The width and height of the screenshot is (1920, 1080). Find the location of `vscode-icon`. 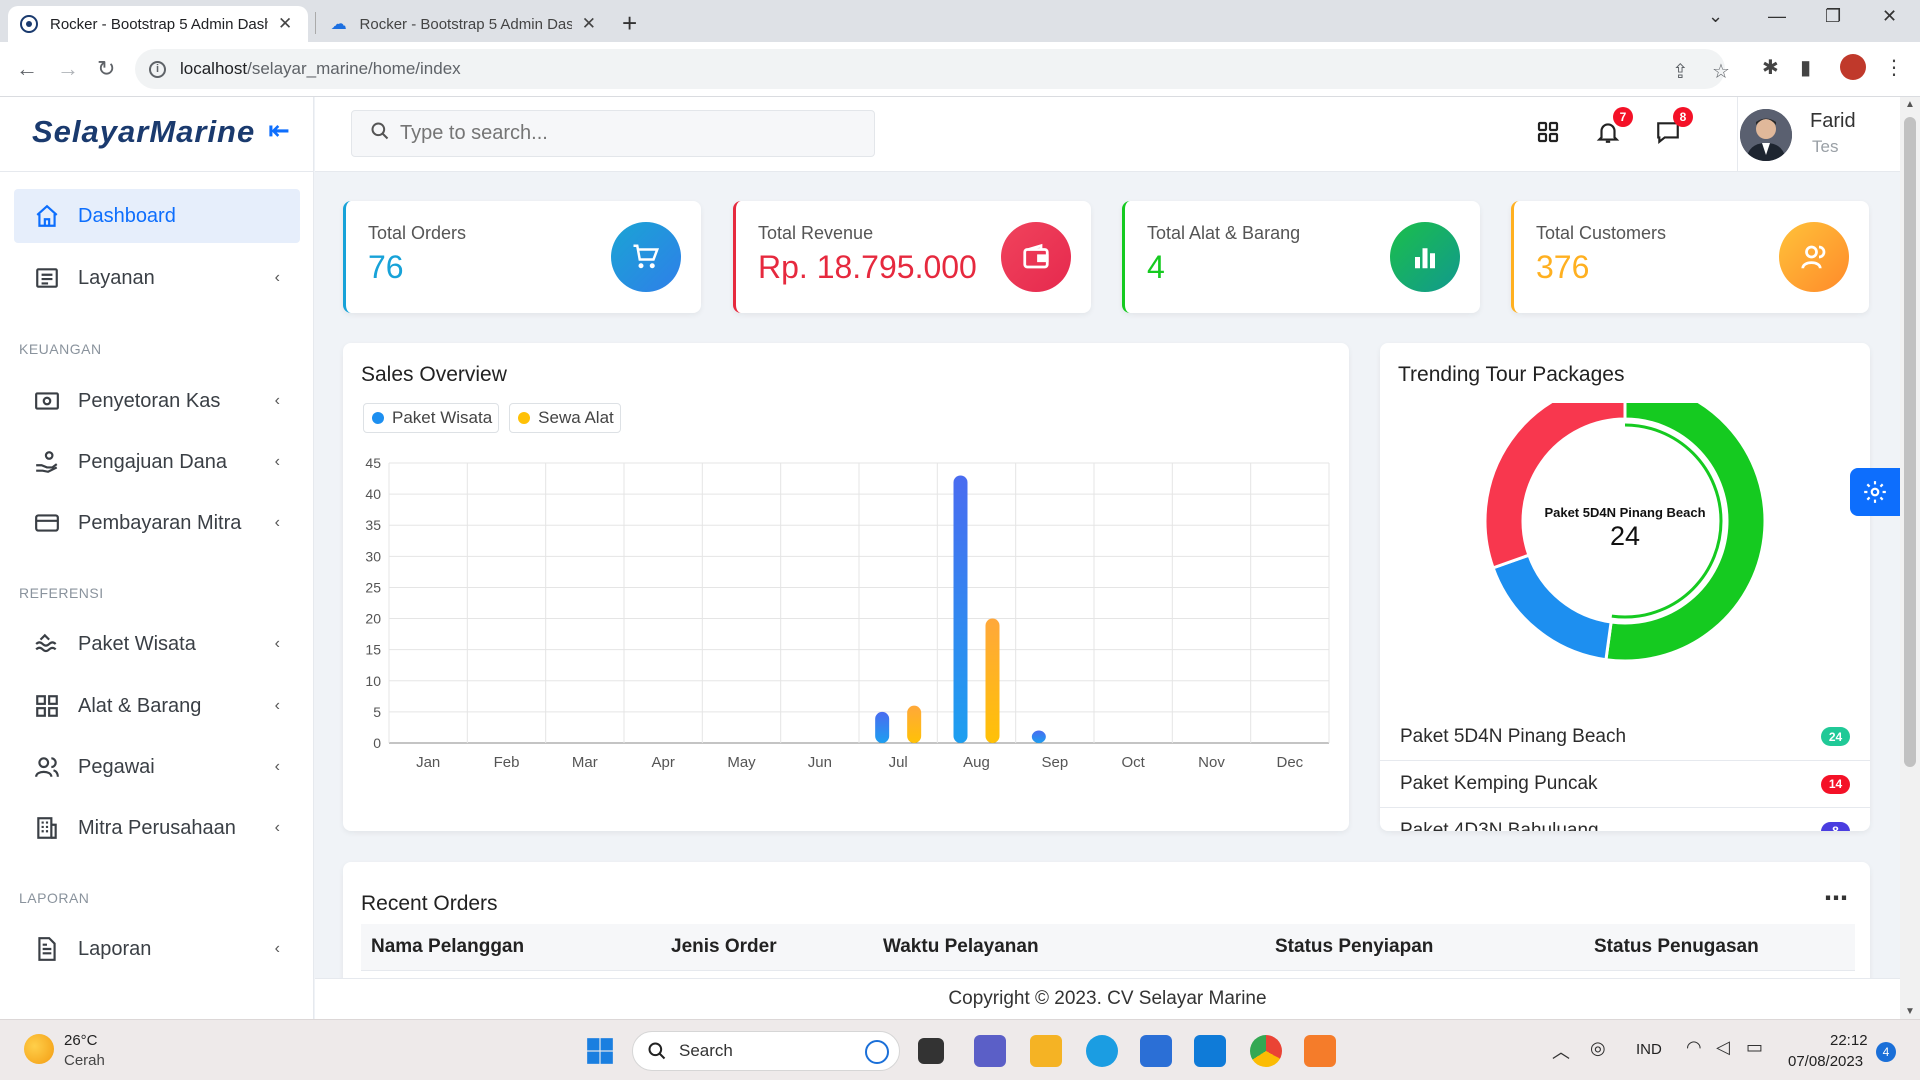

vscode-icon is located at coordinates (1210, 1051).